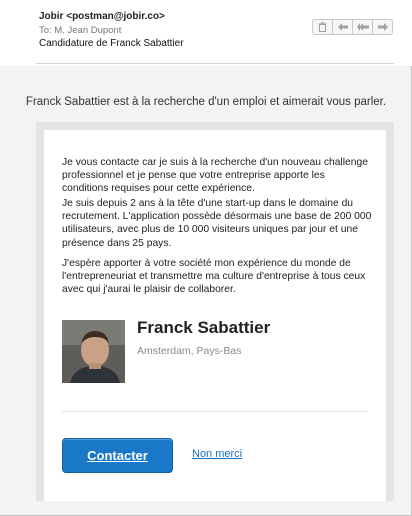 This screenshot has height=516, width=412. What do you see at coordinates (215, 63) in the screenshot?
I see `header-divider` at bounding box center [215, 63].